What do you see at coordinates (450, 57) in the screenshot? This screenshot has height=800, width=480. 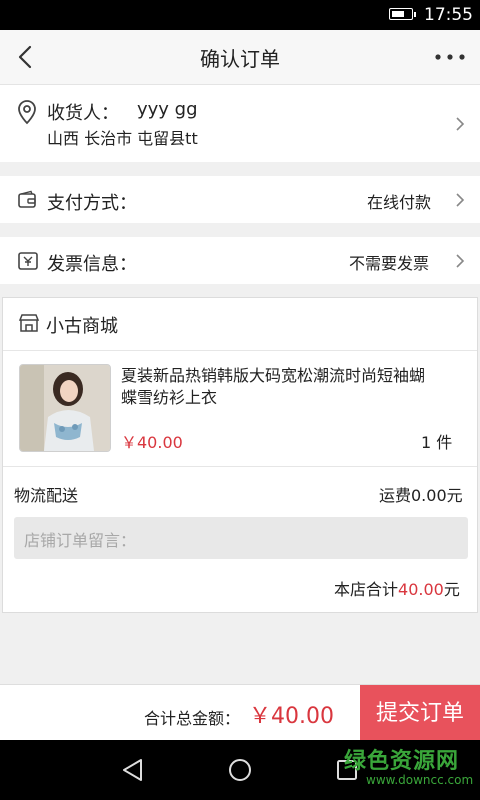 I see `more-dots-icon` at bounding box center [450, 57].